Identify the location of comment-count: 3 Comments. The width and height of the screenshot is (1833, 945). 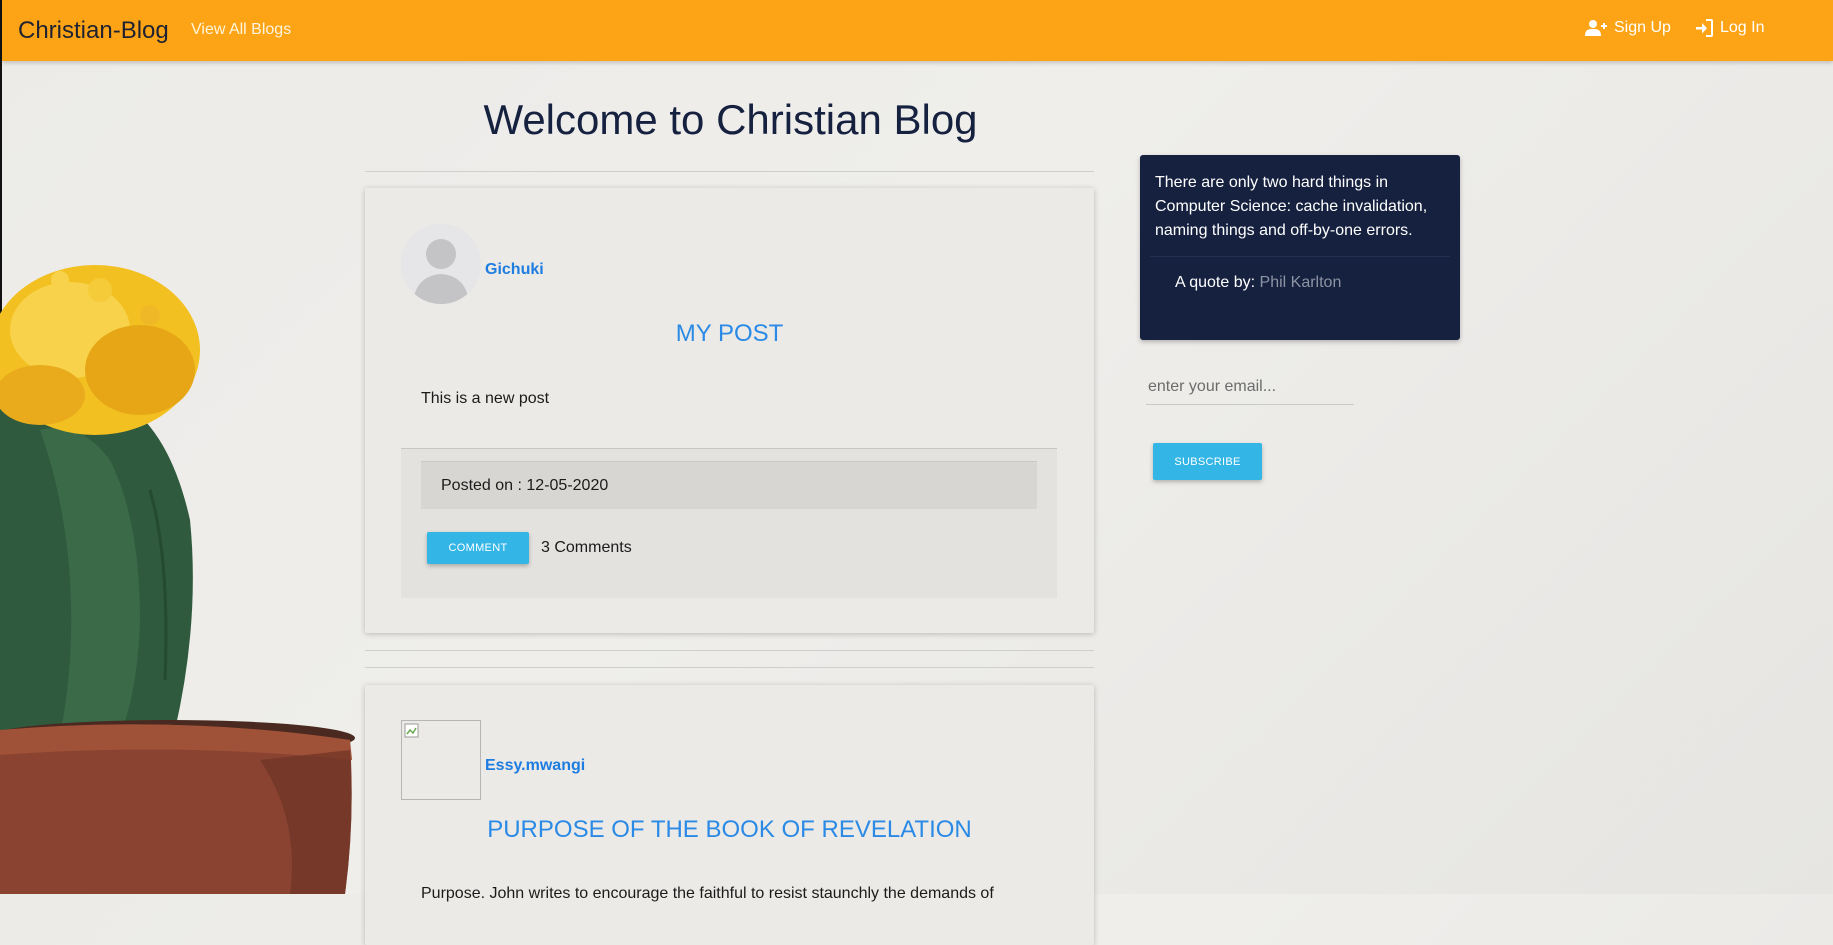
(586, 548).